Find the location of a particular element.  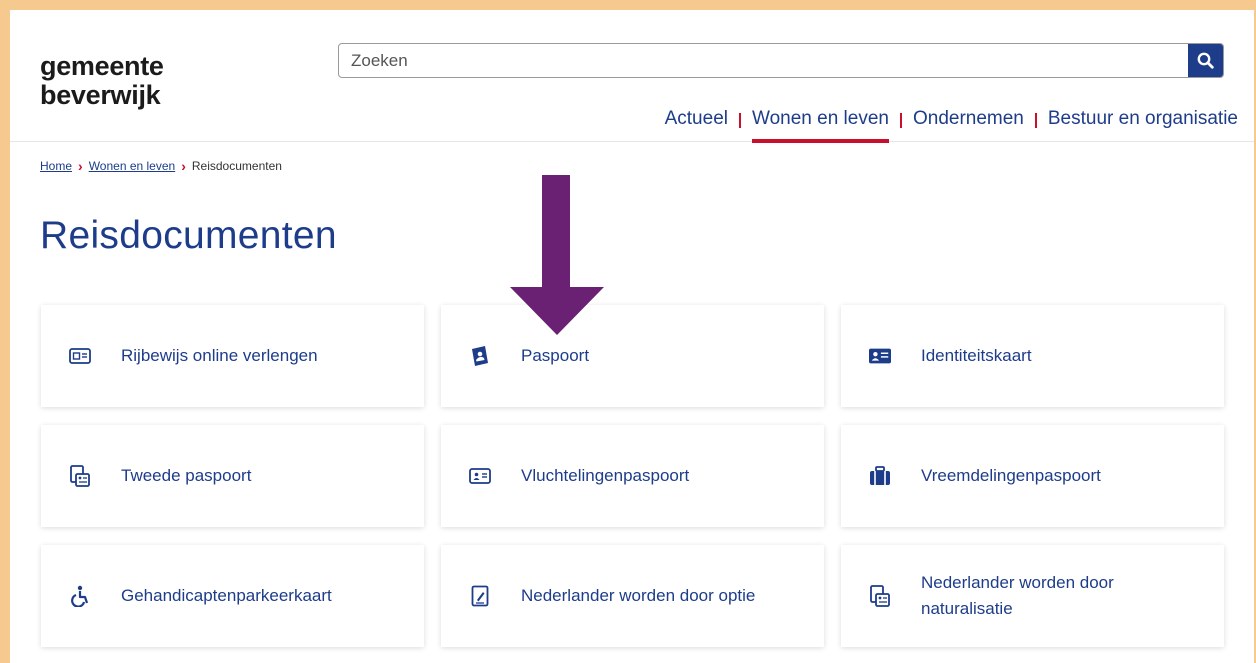

card-rijbewijs-online-verlengen: Rijbewijs online verlengen is located at coordinates (232, 356).